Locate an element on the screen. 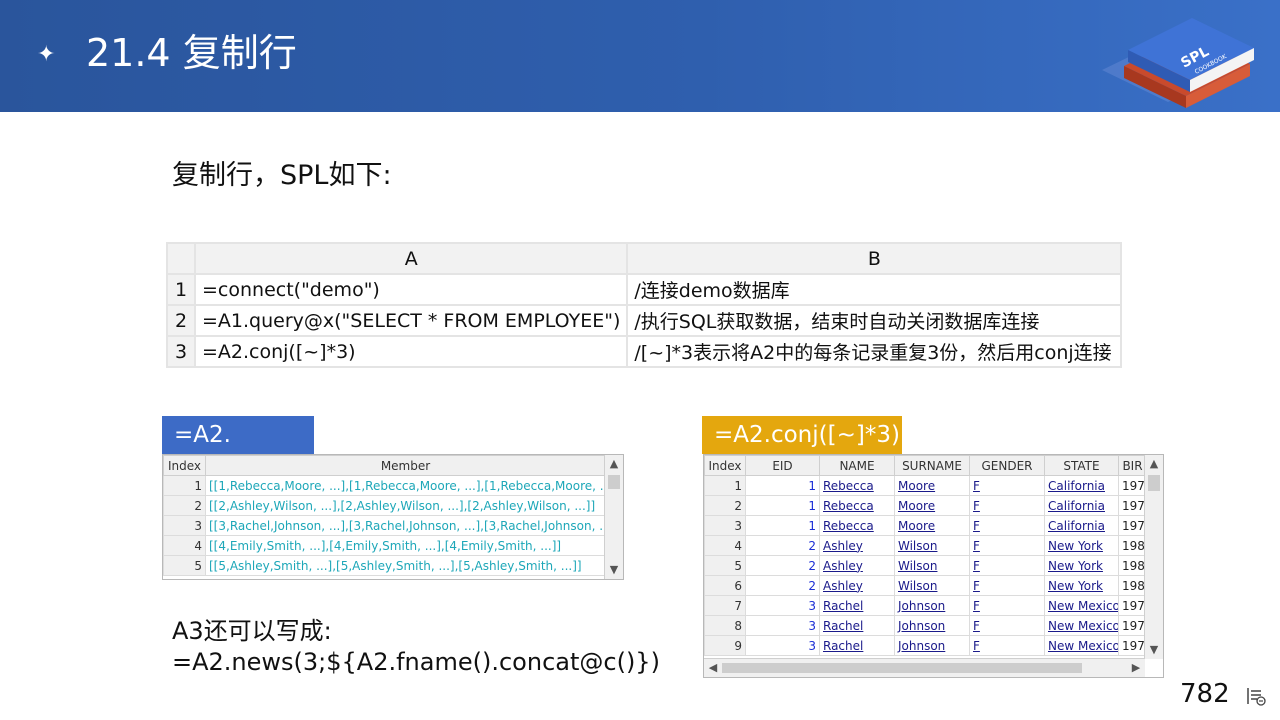 The height and width of the screenshot is (720, 1280). spl-cell-a1: =connect("demo") is located at coordinates (411, 289).